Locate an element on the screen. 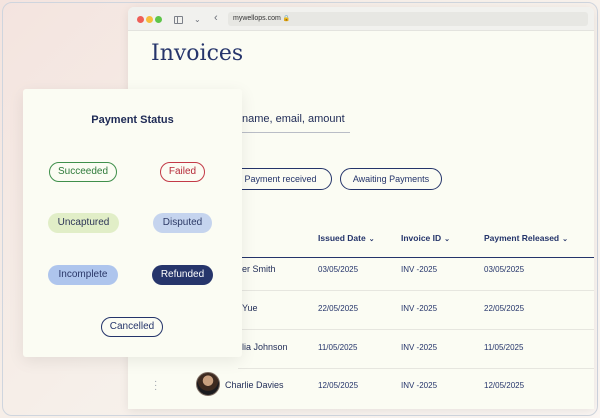 The width and height of the screenshot is (600, 418). column-header-label: Payment Released is located at coordinates (522, 238).